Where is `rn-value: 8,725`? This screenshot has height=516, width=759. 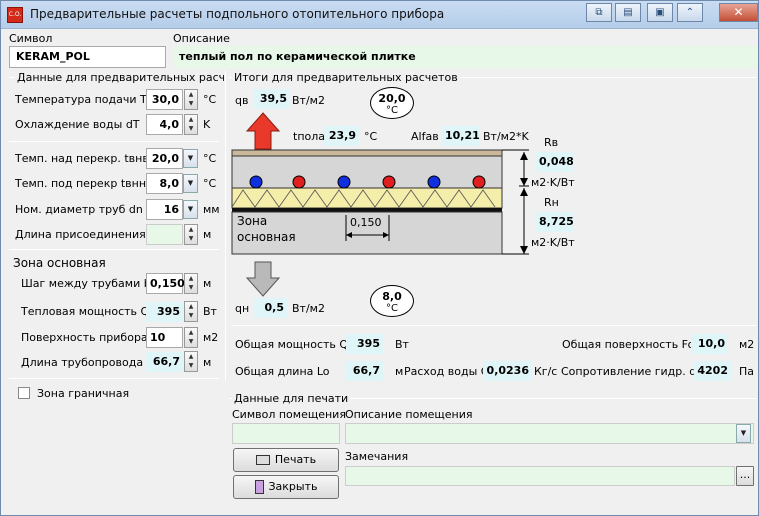
rn-value: 8,725 is located at coordinates (555, 222).